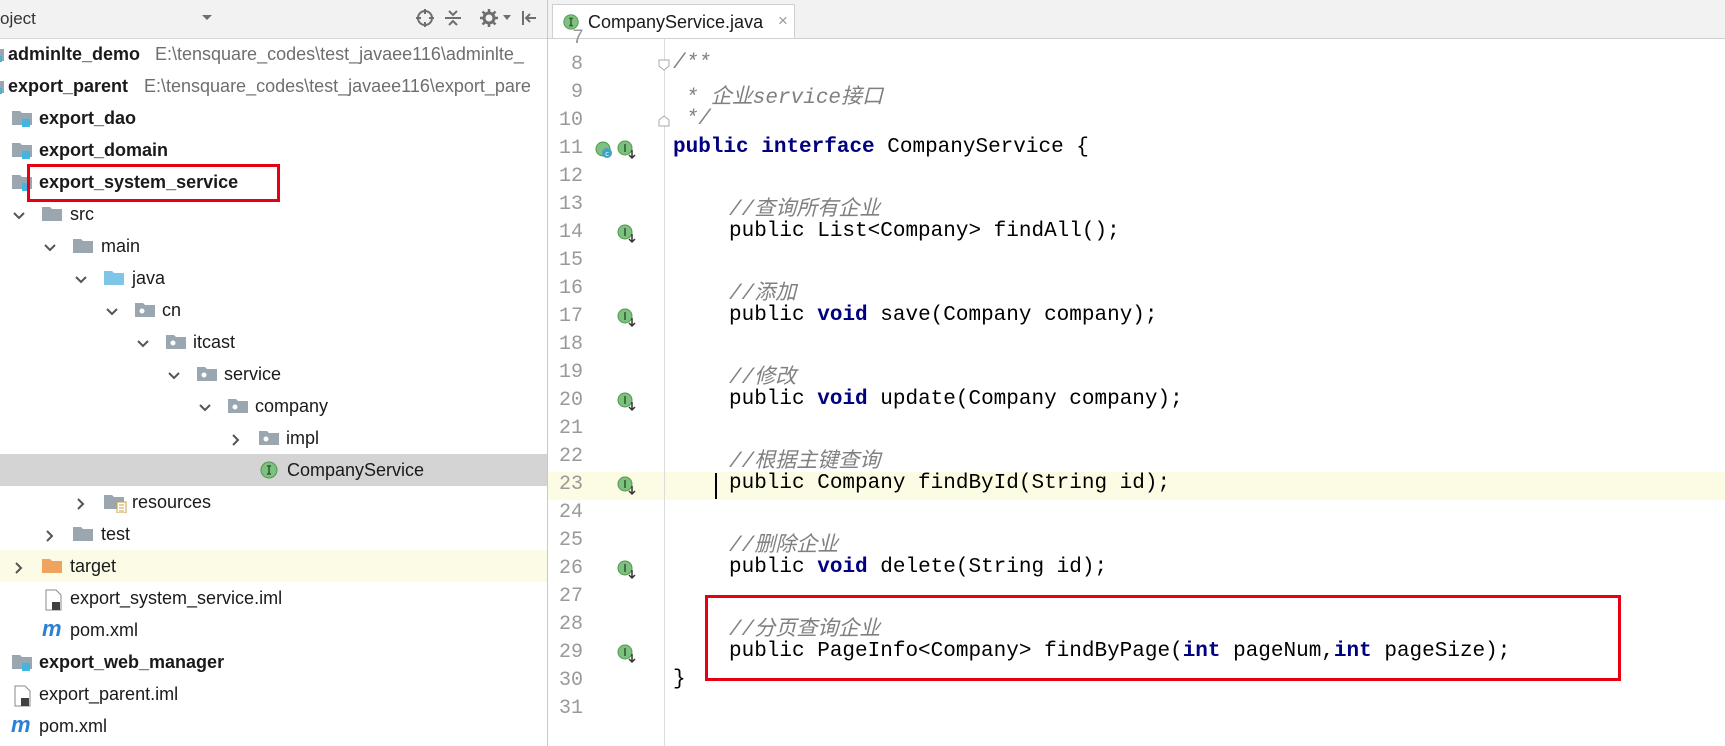  I want to click on collapse-all-icon, so click(453, 18).